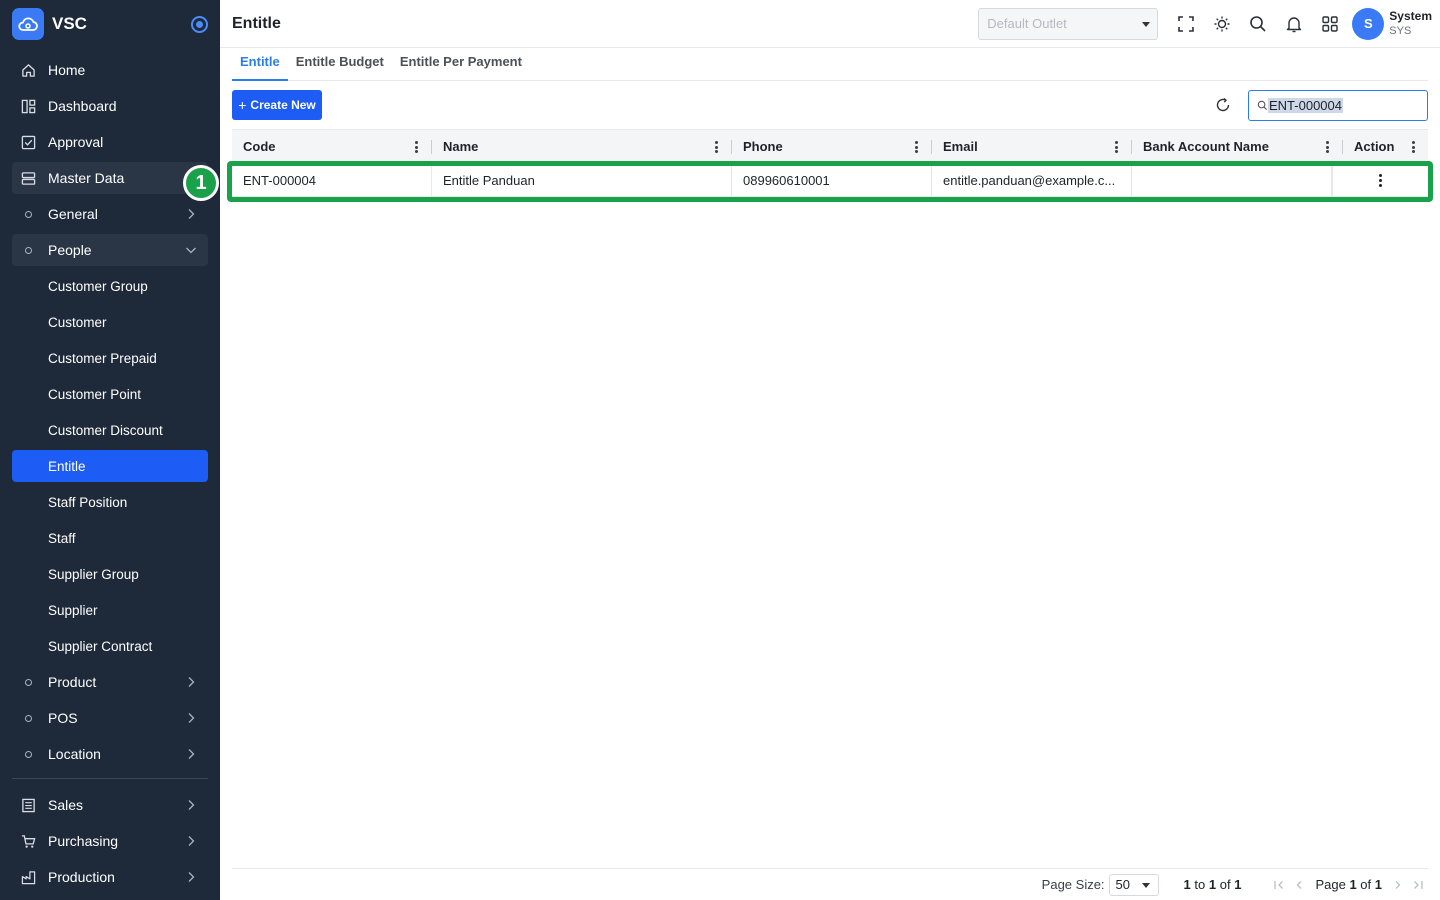  I want to click on column-label: Bank Account Name, so click(1206, 146).